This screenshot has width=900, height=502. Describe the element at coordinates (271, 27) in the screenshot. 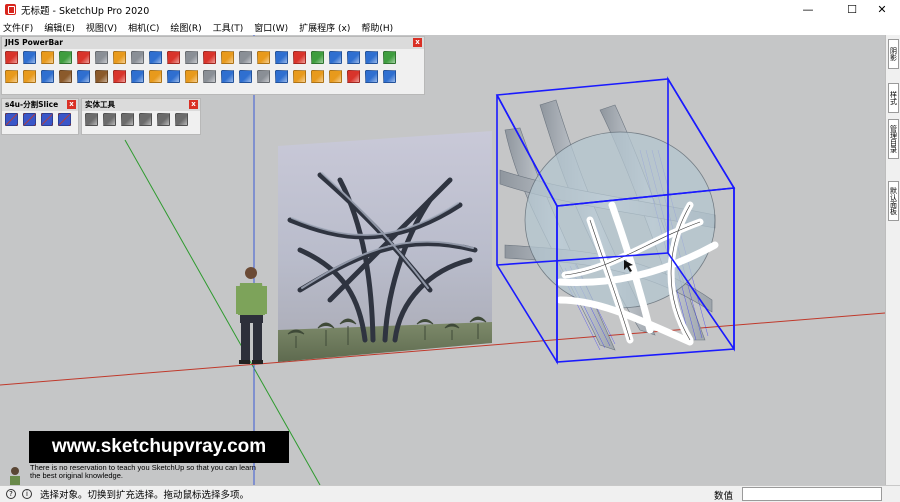

I see `menu-window: 窗口(W)` at that location.